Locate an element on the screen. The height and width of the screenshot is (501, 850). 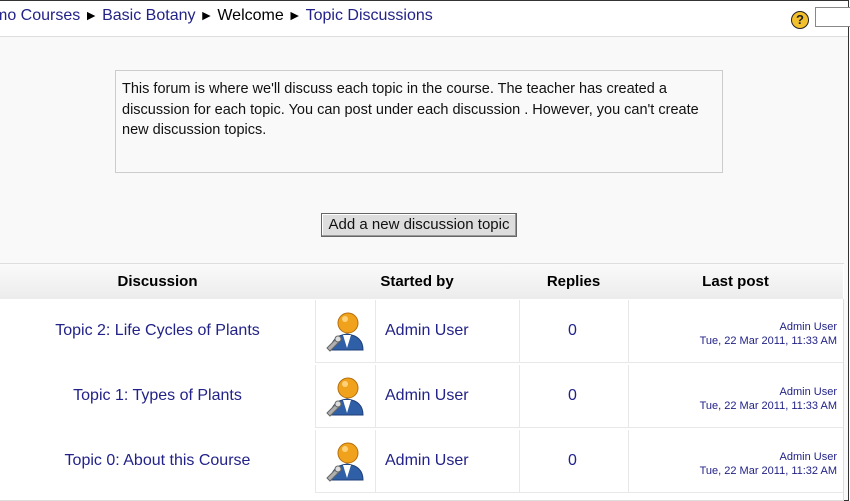
header-replies: Replies is located at coordinates (574, 281).